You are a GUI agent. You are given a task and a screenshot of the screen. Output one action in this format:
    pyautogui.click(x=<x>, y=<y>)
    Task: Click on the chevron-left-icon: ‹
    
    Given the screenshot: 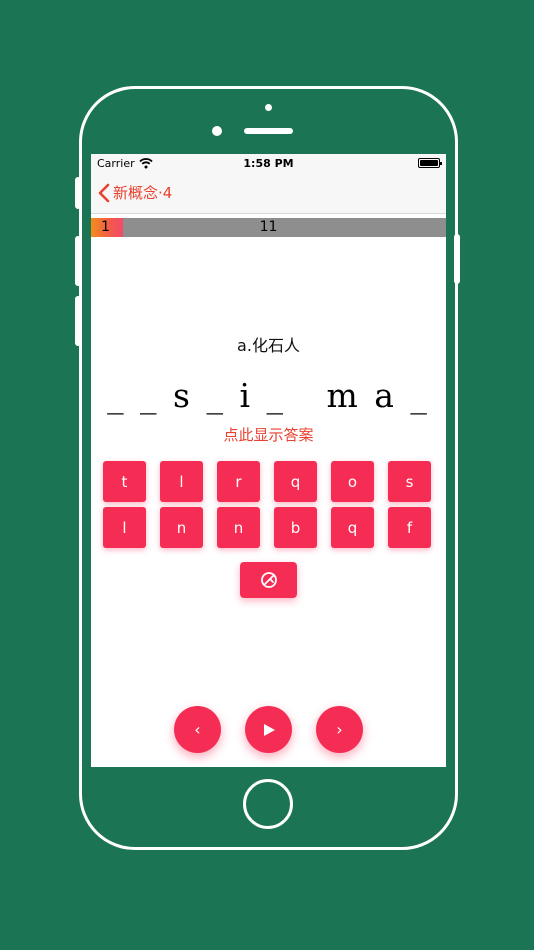 What is the action you would take?
    pyautogui.click(x=197, y=729)
    